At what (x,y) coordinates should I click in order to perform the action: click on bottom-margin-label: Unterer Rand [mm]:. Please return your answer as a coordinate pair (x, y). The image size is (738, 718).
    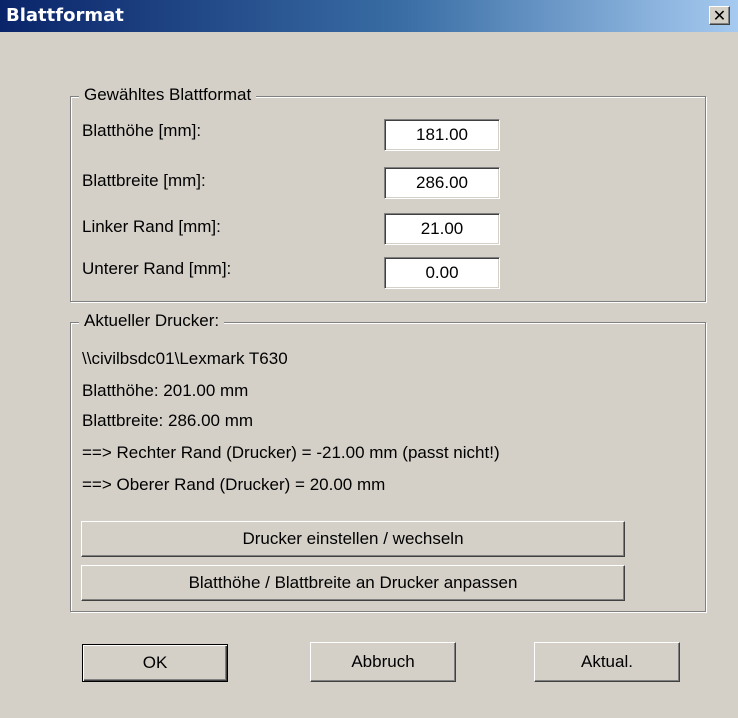
    Looking at the image, I should click on (157, 268).